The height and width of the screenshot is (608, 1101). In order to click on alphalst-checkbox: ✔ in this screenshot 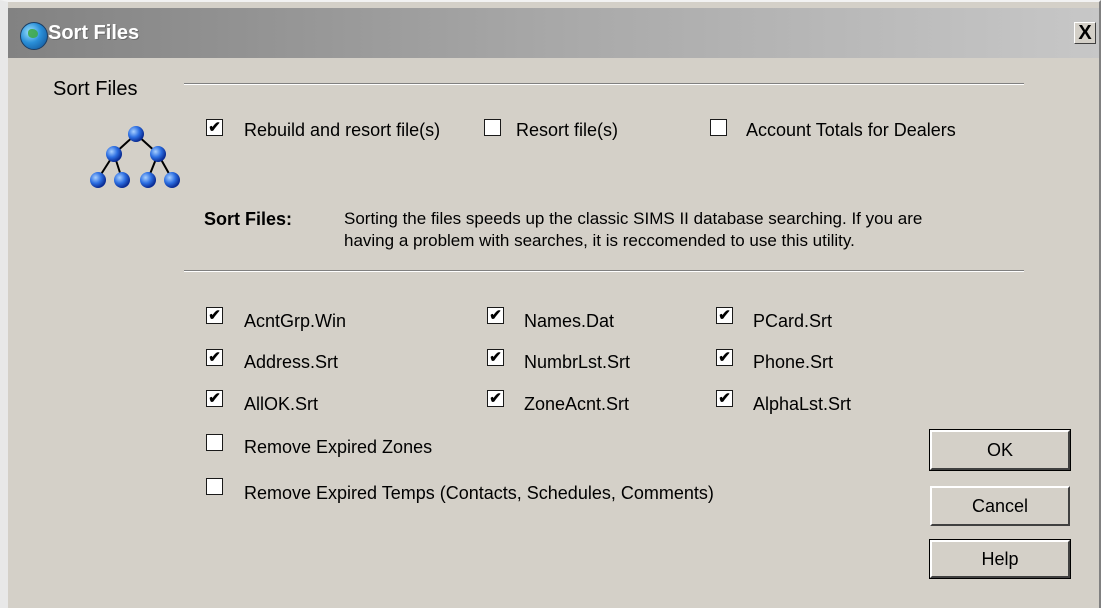, I will do `click(724, 398)`.